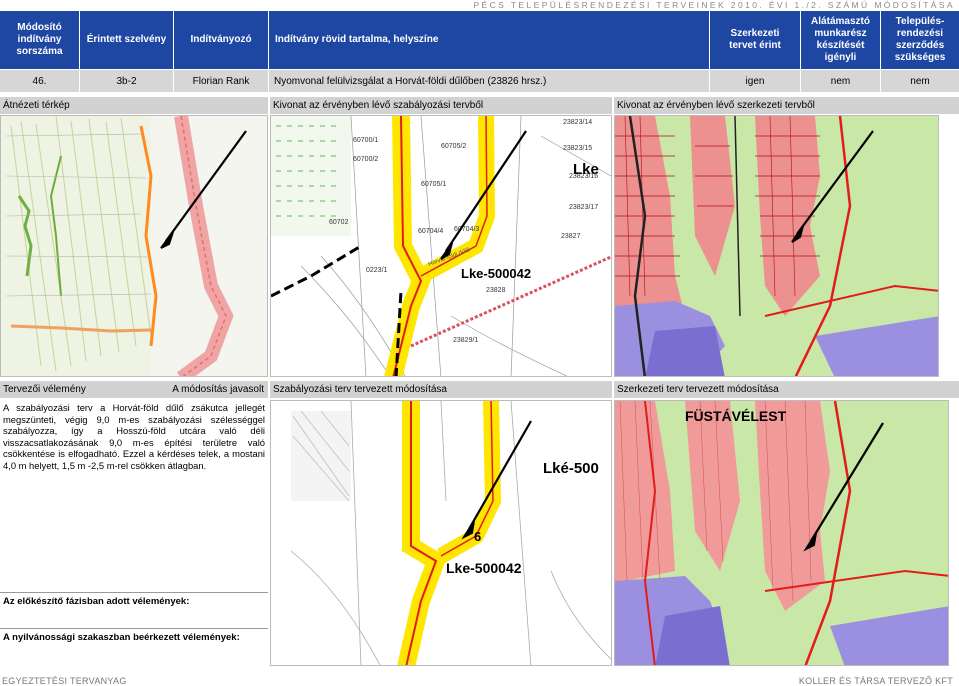  I want to click on structural-plan-modified-map: FÜSTÁVÉLEST, so click(781, 533).